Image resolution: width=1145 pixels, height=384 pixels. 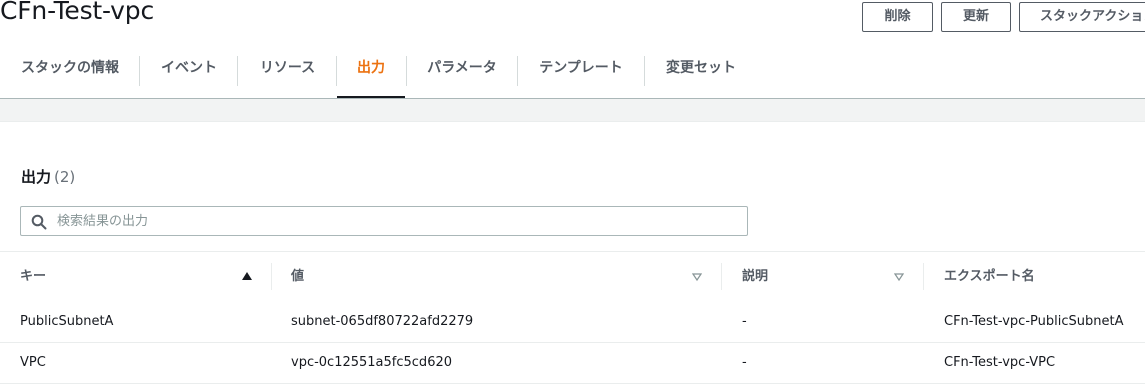 What do you see at coordinates (77, 12) in the screenshot?
I see `stack-title: CFn-Test-vpc` at bounding box center [77, 12].